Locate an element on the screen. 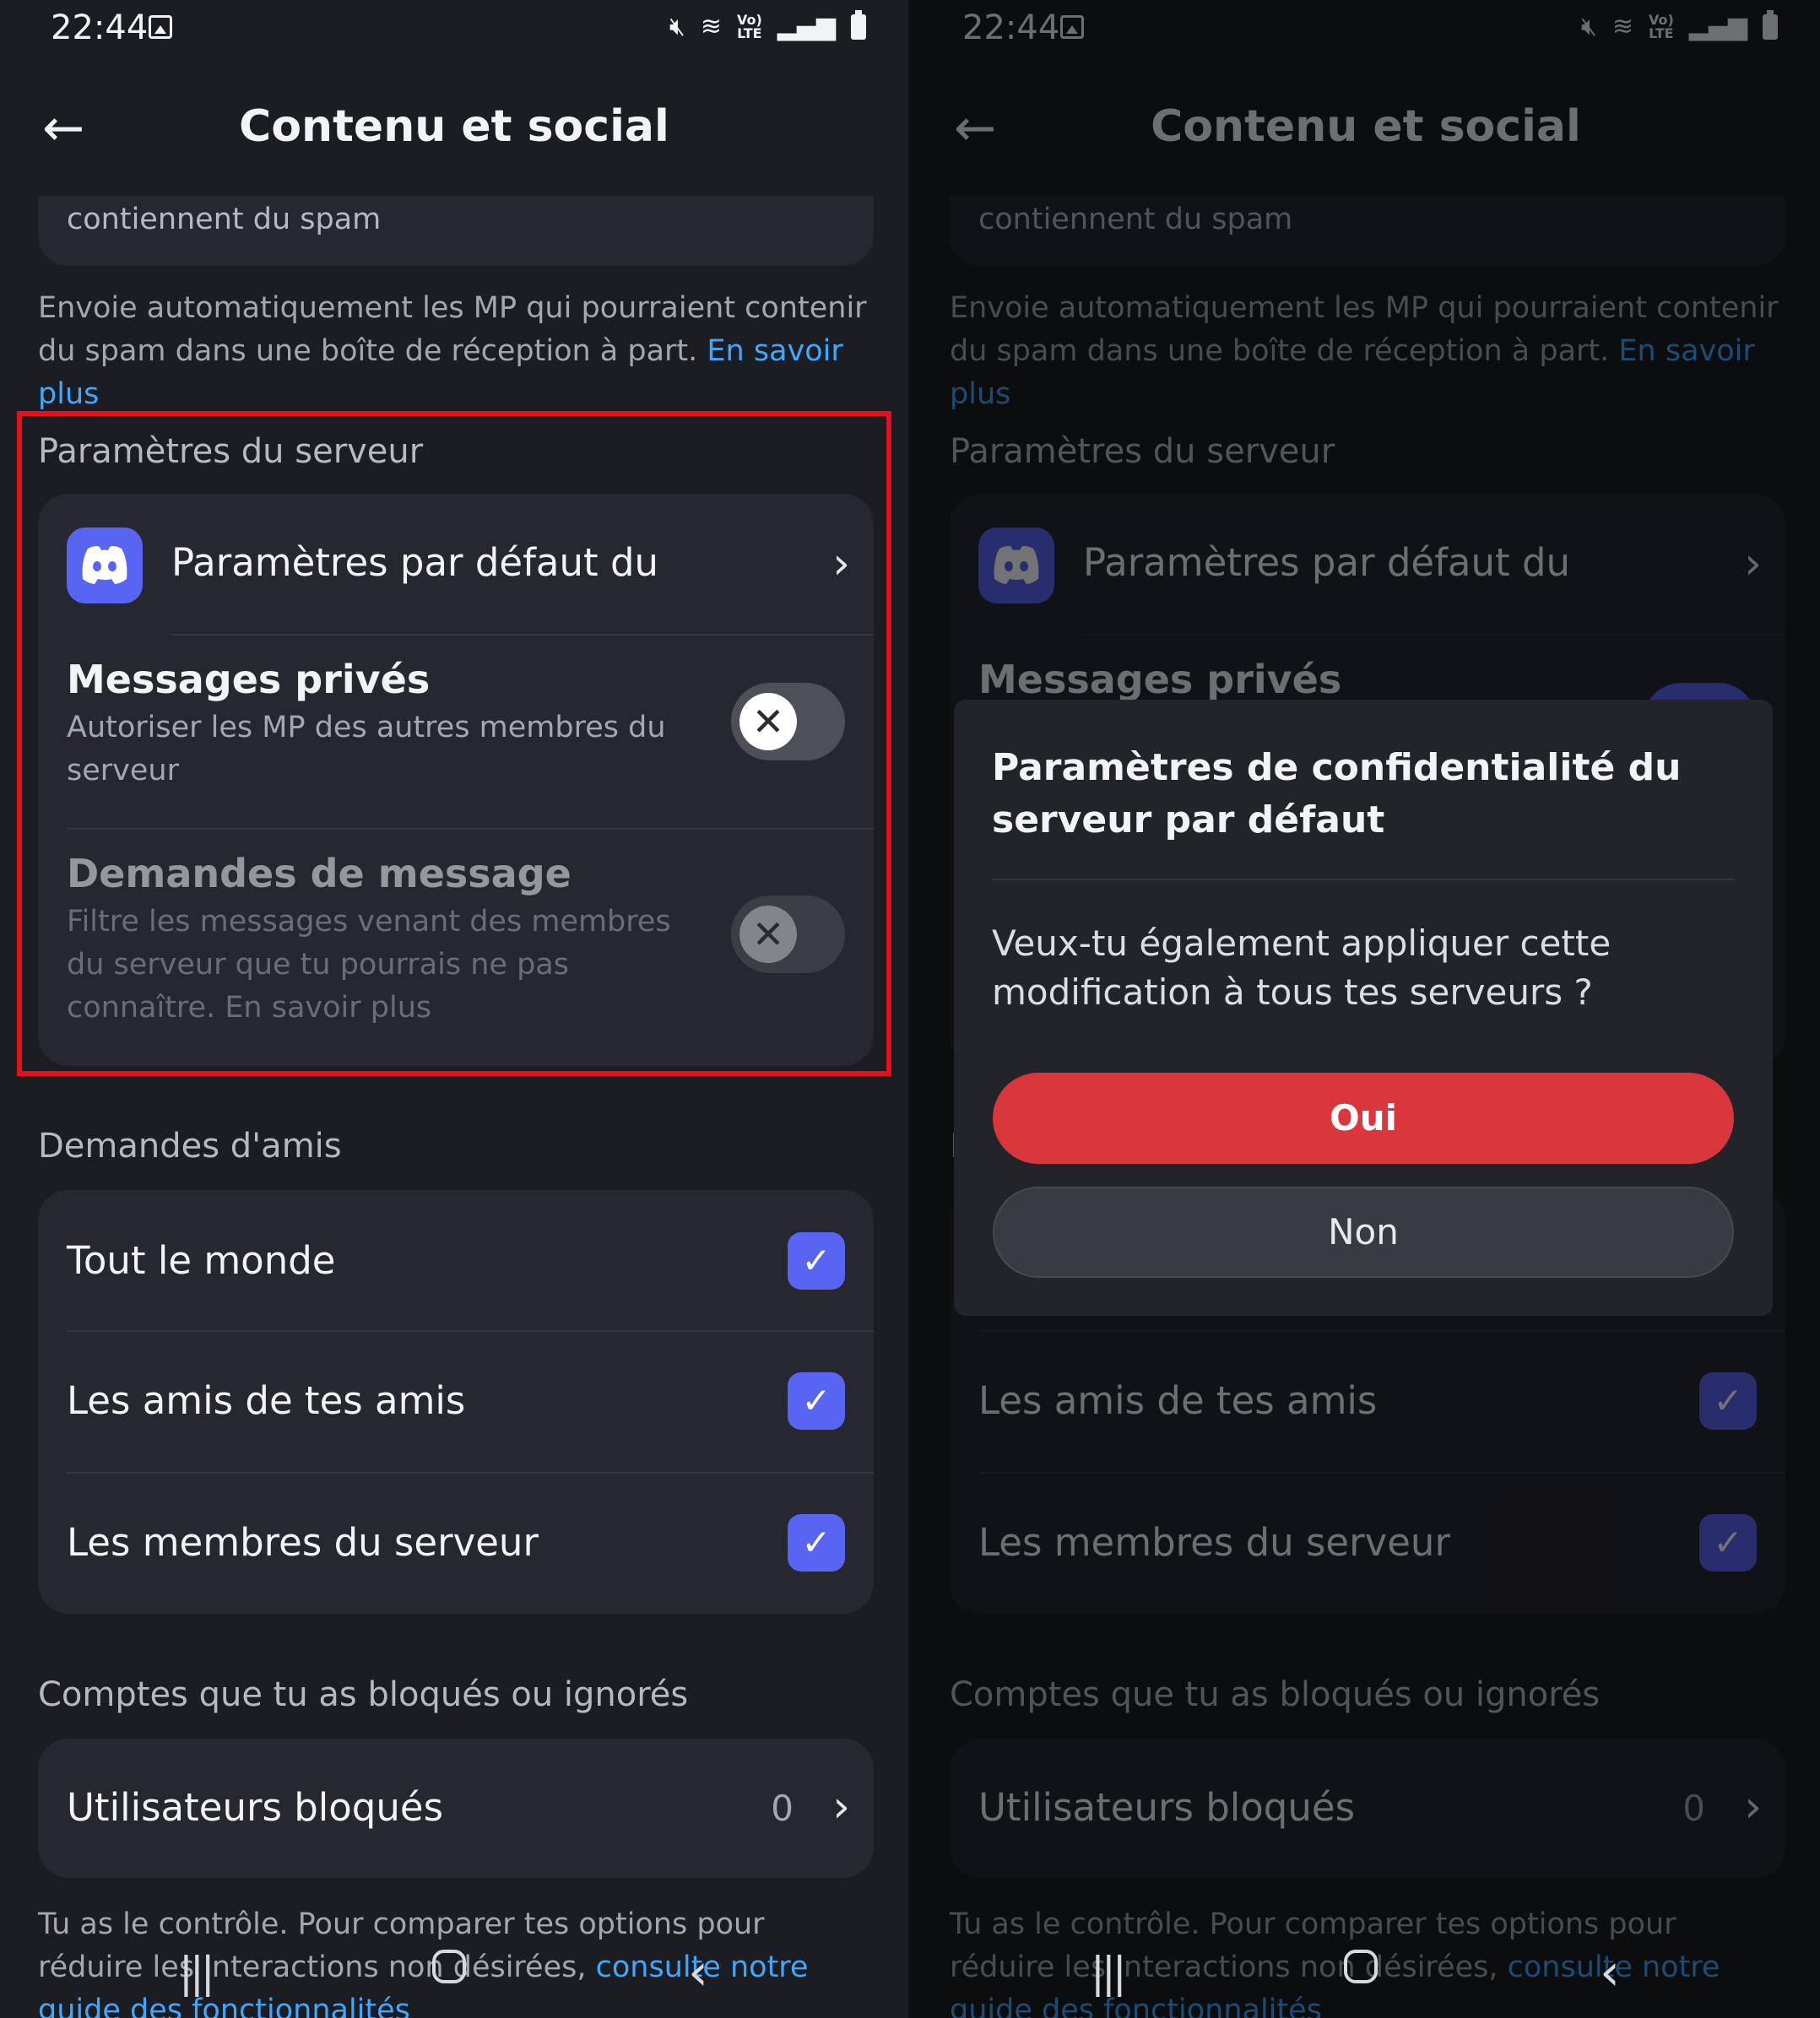 This screenshot has width=1820, height=2018. friend-option-server-members: Les membres du serveur ✓ is located at coordinates (456, 1544).